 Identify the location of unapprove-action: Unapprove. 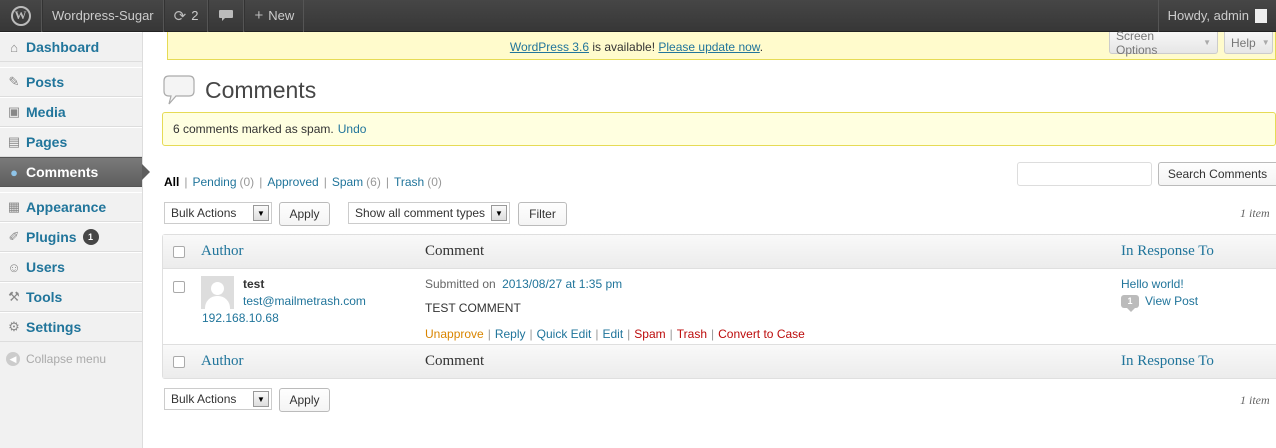
(454, 334).